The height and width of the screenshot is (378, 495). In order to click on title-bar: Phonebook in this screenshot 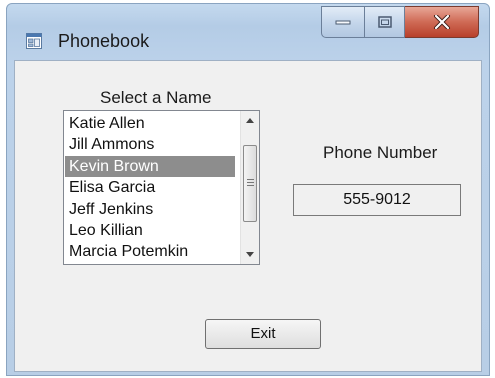, I will do `click(248, 32)`.